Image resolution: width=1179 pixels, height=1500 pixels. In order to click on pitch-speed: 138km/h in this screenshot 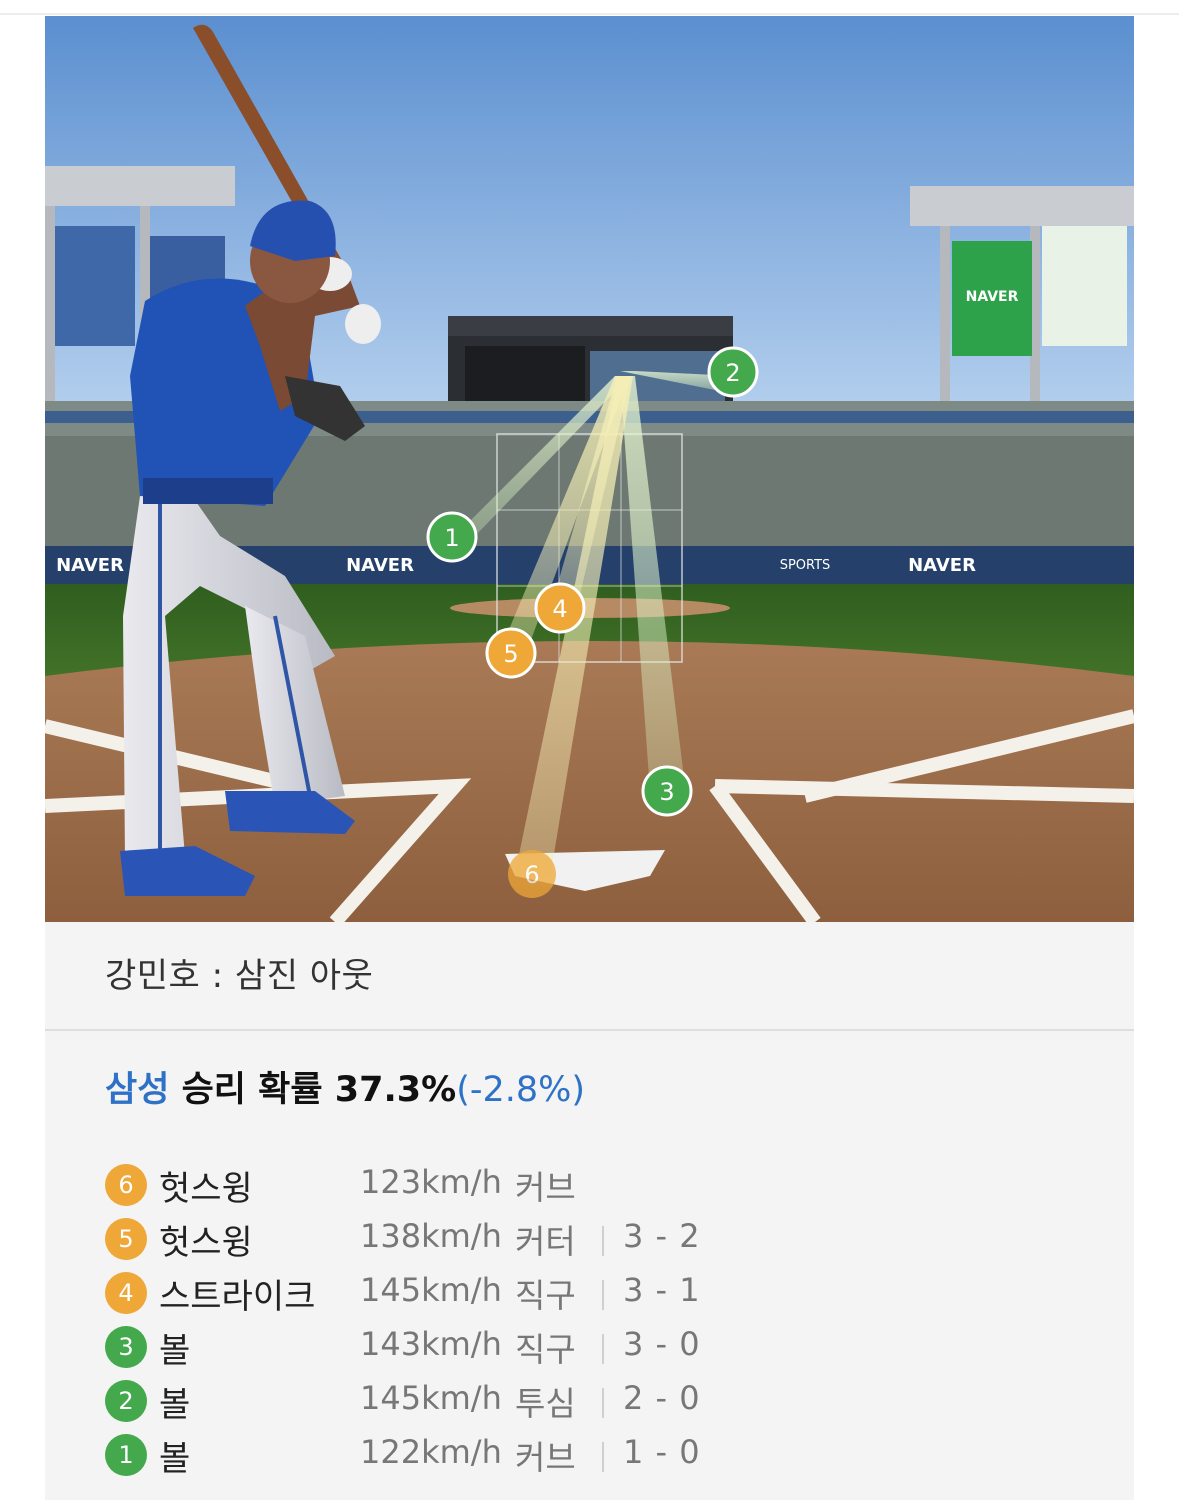, I will do `click(431, 1236)`.